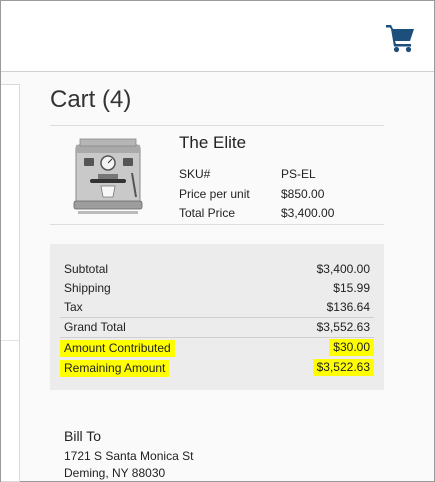  Describe the element at coordinates (303, 194) in the screenshot. I see `price-per-unit-value: $850.00` at that location.